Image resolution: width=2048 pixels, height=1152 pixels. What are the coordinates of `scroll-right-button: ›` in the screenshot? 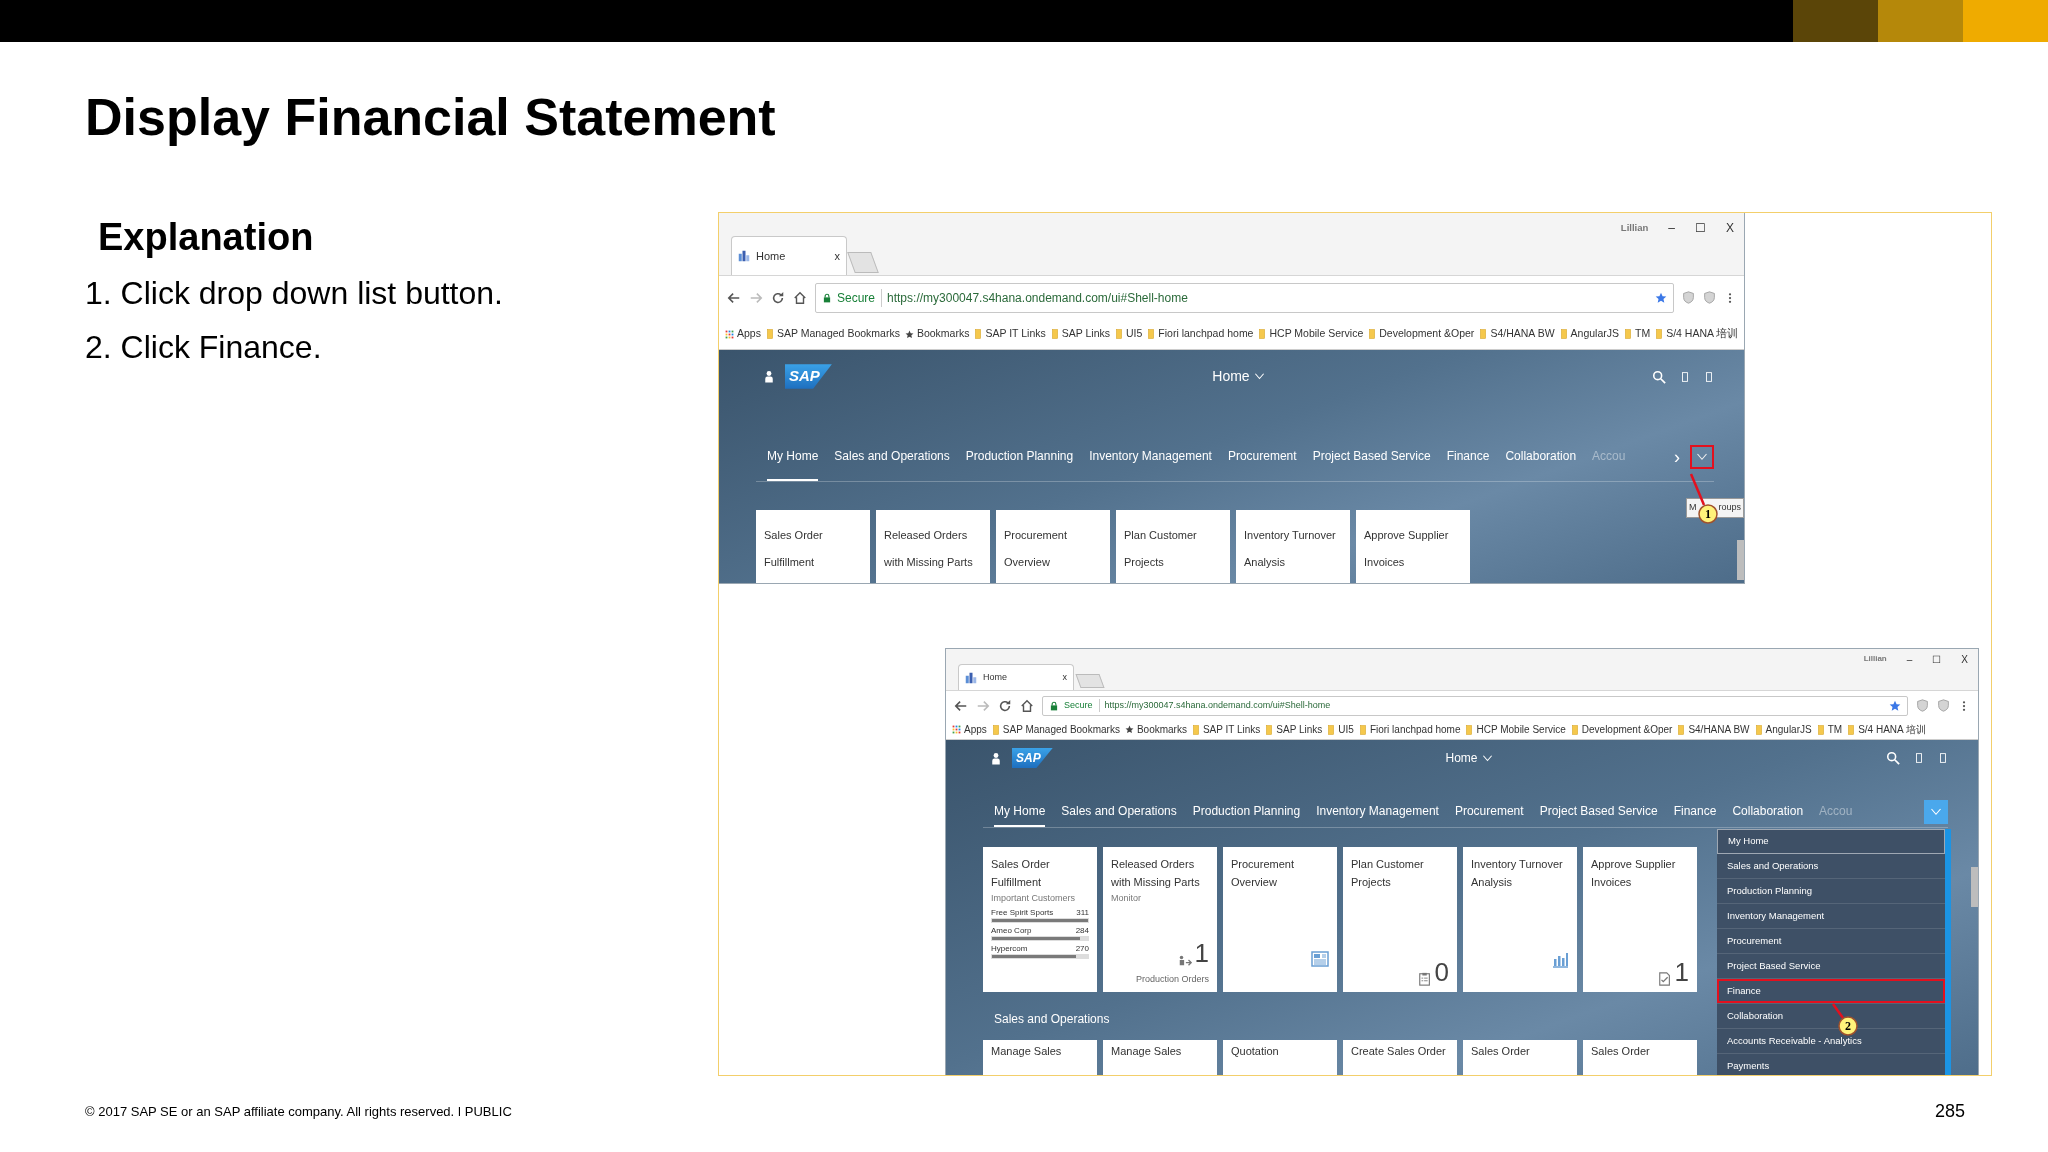 It's located at (1677, 457).